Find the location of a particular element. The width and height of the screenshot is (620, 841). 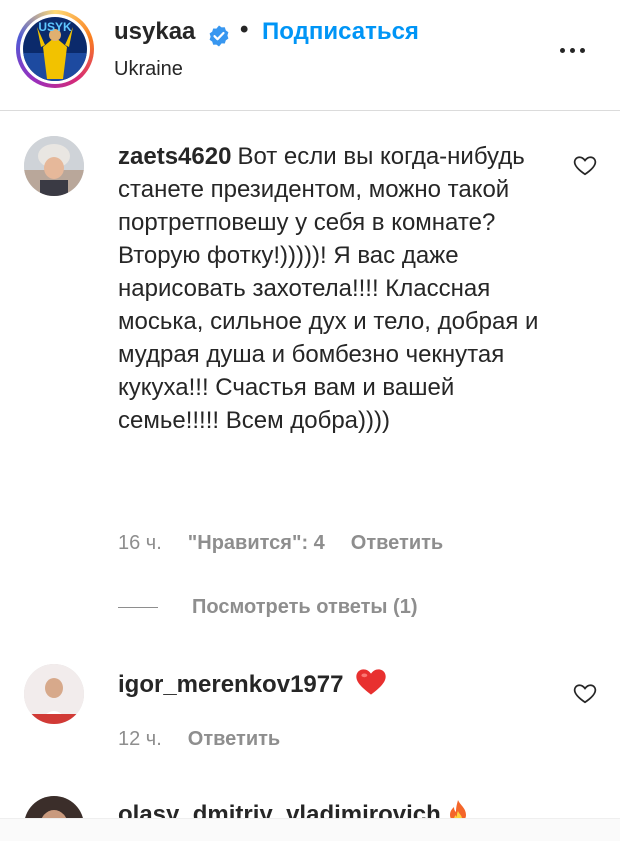

profile-avatar: USYK is located at coordinates (55, 49).